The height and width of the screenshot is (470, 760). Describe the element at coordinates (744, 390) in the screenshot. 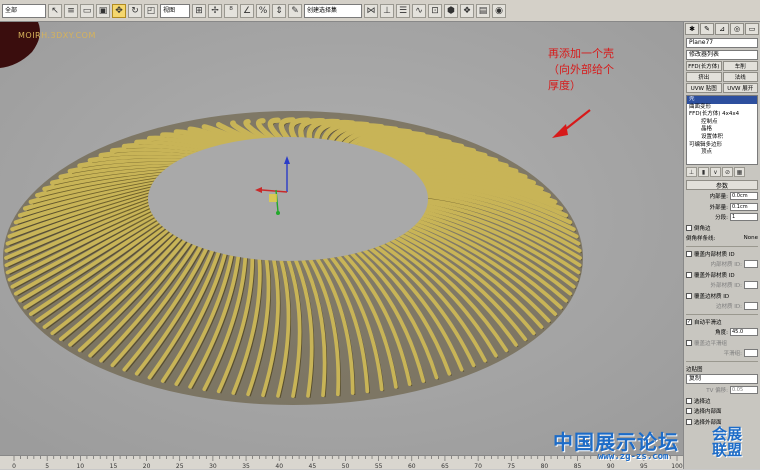

I see `tv-offset-spinner: 0.05` at that location.